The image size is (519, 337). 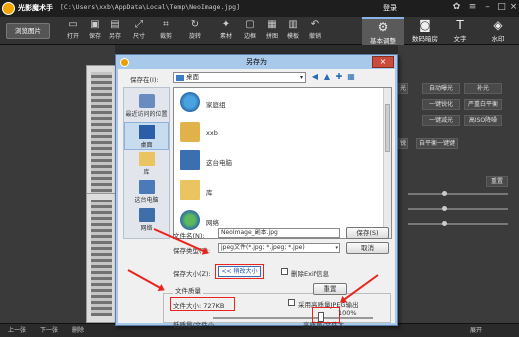 I want to click on place-library: 库, so click(x=146, y=164).